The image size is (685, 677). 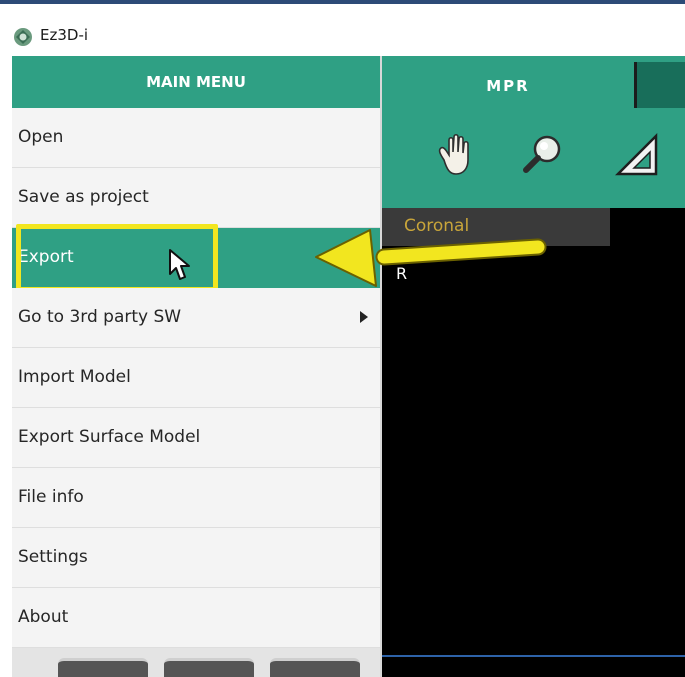 I want to click on menu-item-import-model: Import Model, so click(x=196, y=378).